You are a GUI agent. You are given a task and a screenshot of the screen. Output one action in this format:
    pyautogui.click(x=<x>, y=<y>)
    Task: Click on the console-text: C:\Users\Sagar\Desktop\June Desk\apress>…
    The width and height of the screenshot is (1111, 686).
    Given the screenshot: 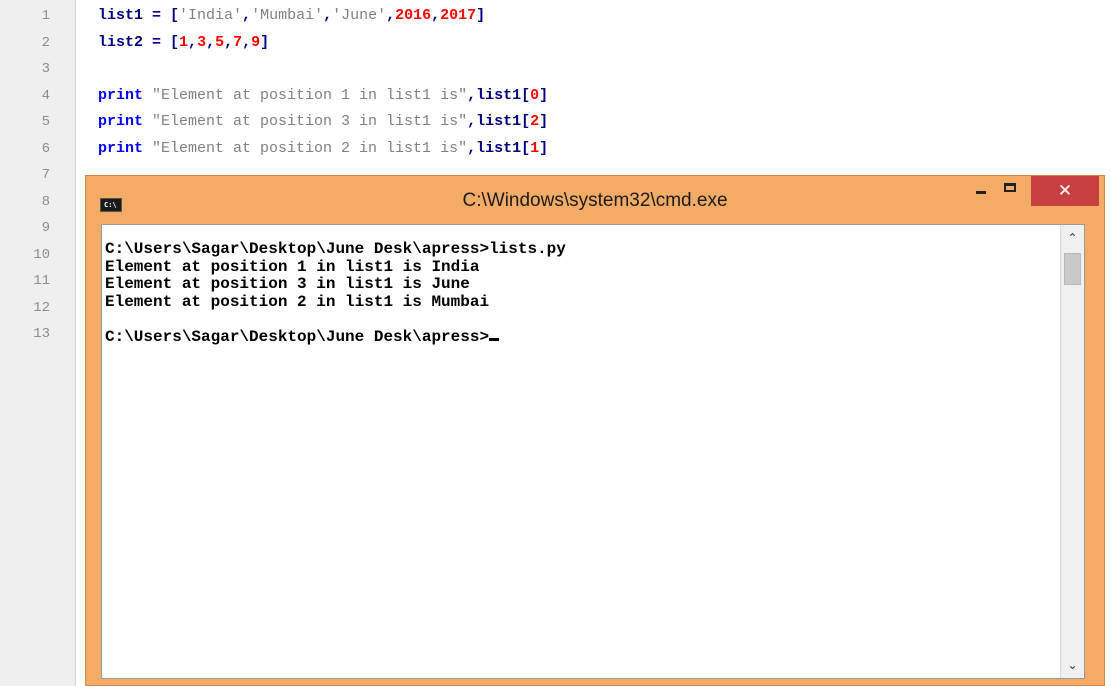 What is the action you would take?
    pyautogui.click(x=335, y=293)
    